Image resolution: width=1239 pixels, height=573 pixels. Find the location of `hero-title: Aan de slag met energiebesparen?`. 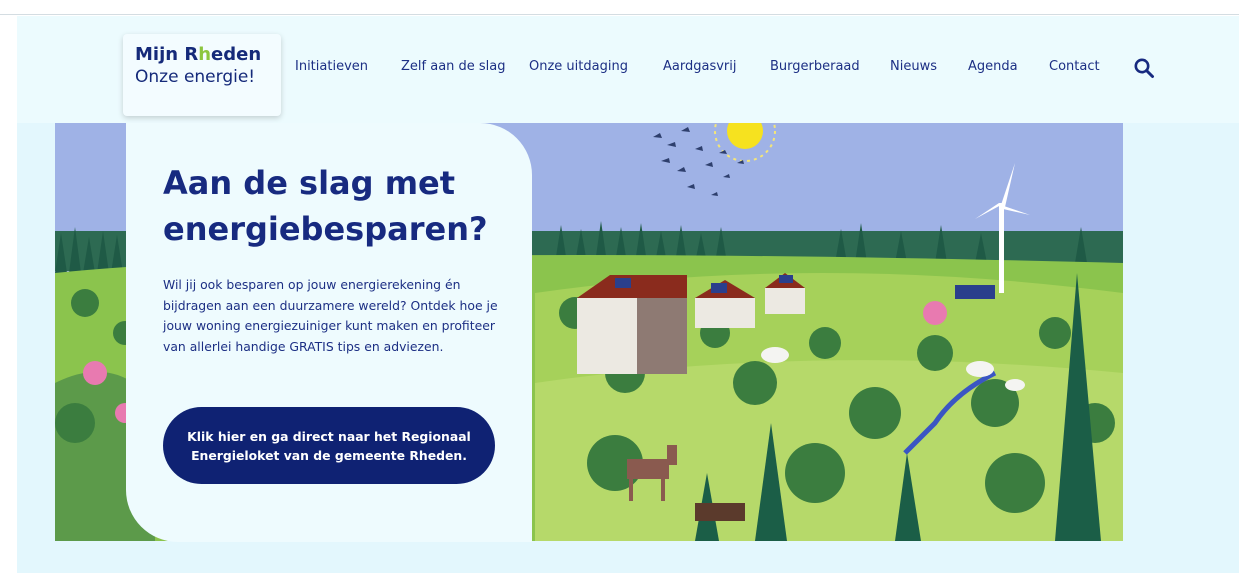

hero-title: Aan de slag met energiebesparen? is located at coordinates (325, 206).